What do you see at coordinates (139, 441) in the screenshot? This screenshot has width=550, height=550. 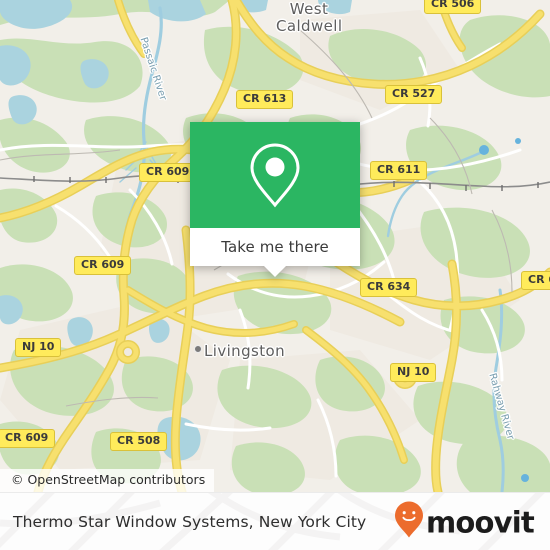 I see `road-shield-cr-508: CR 508` at bounding box center [139, 441].